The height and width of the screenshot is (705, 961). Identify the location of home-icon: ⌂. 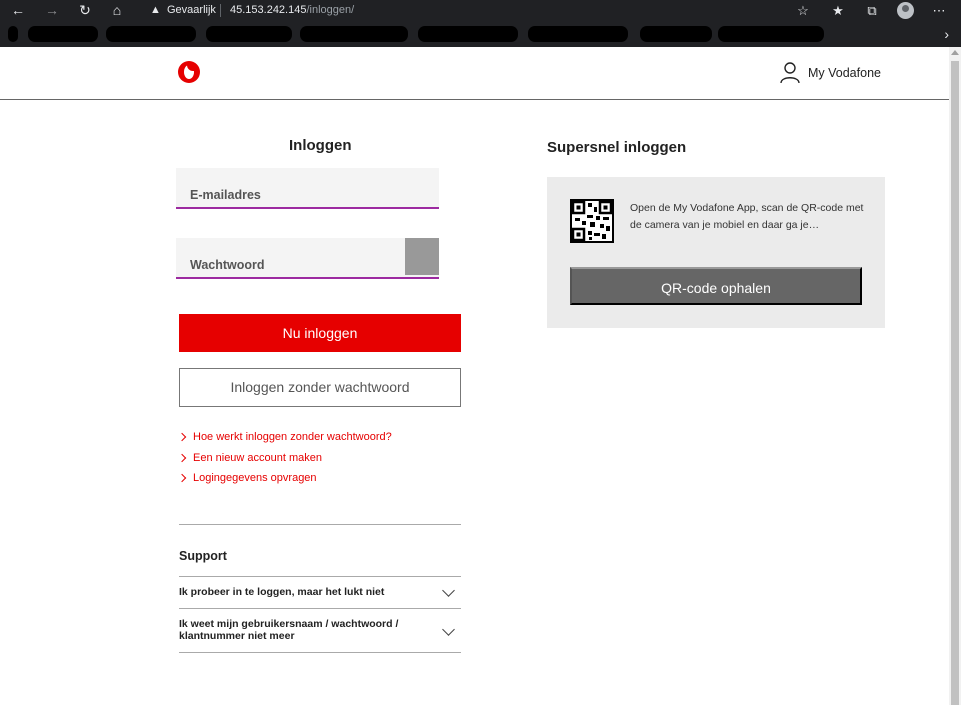
(117, 10).